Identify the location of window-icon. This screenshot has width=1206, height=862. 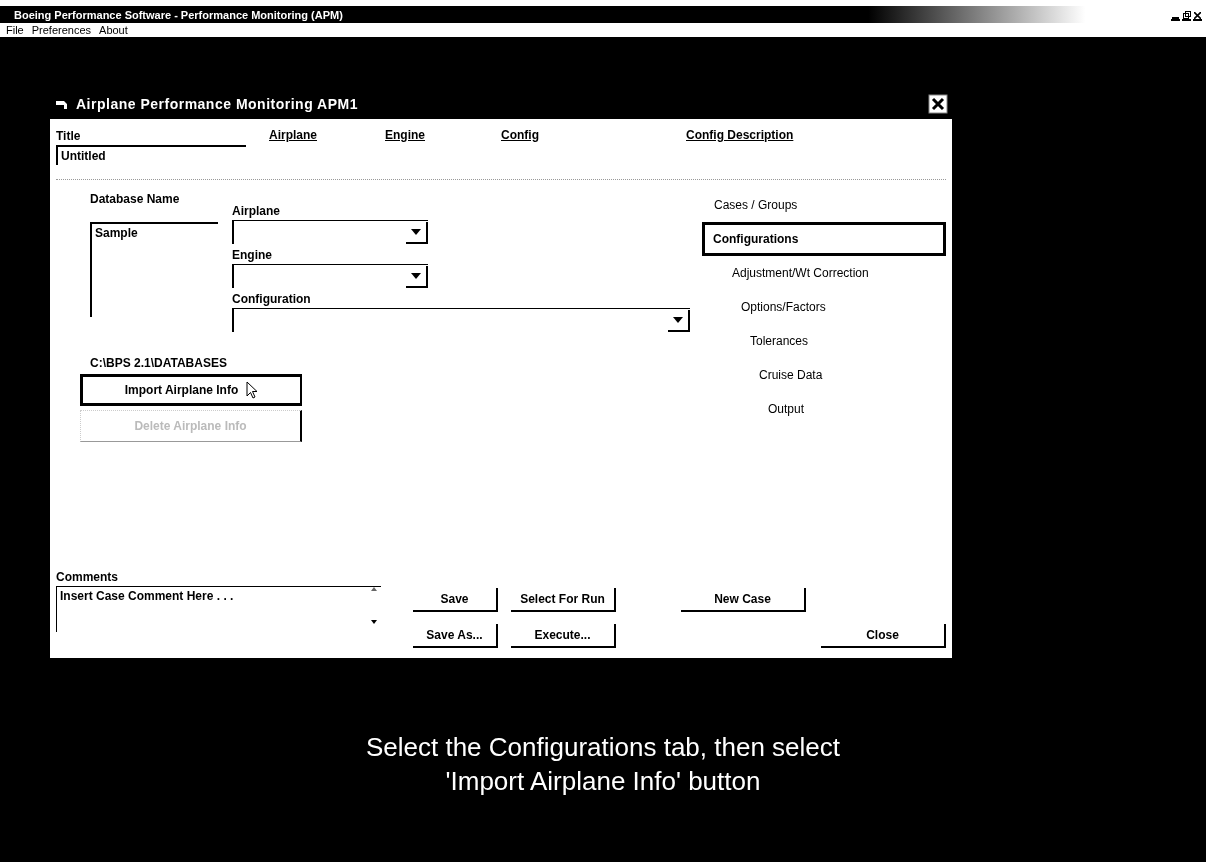
(62, 104).